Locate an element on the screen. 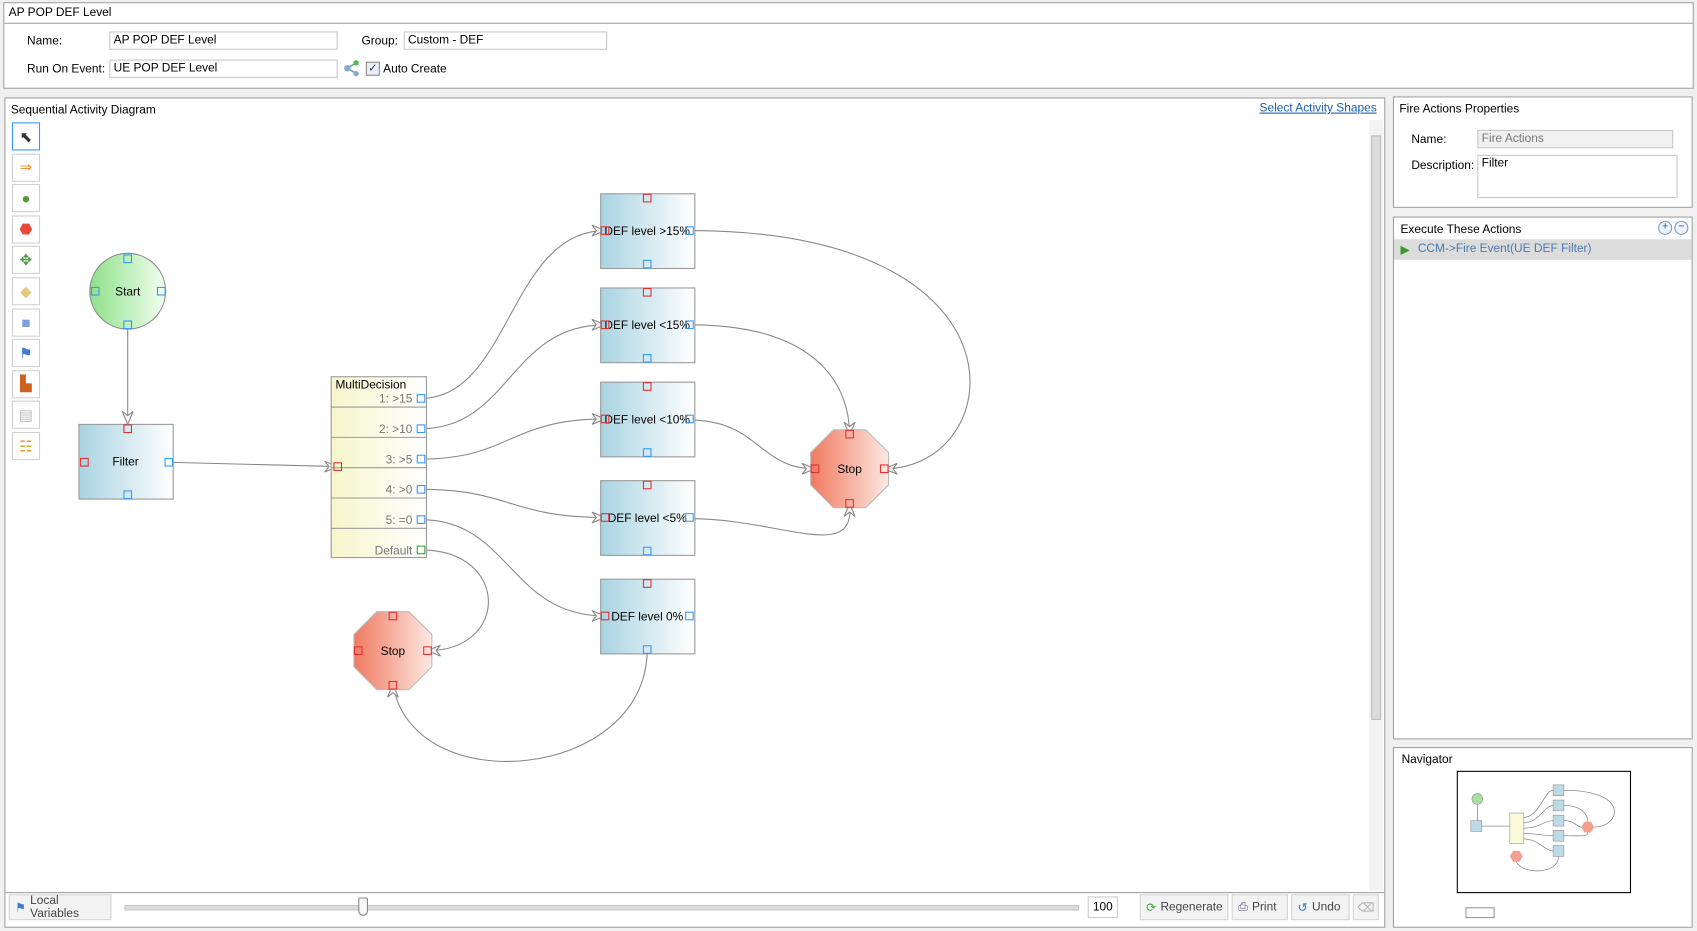 The height and width of the screenshot is (931, 1697). navigator-title: Navigator is located at coordinates (1427, 760).